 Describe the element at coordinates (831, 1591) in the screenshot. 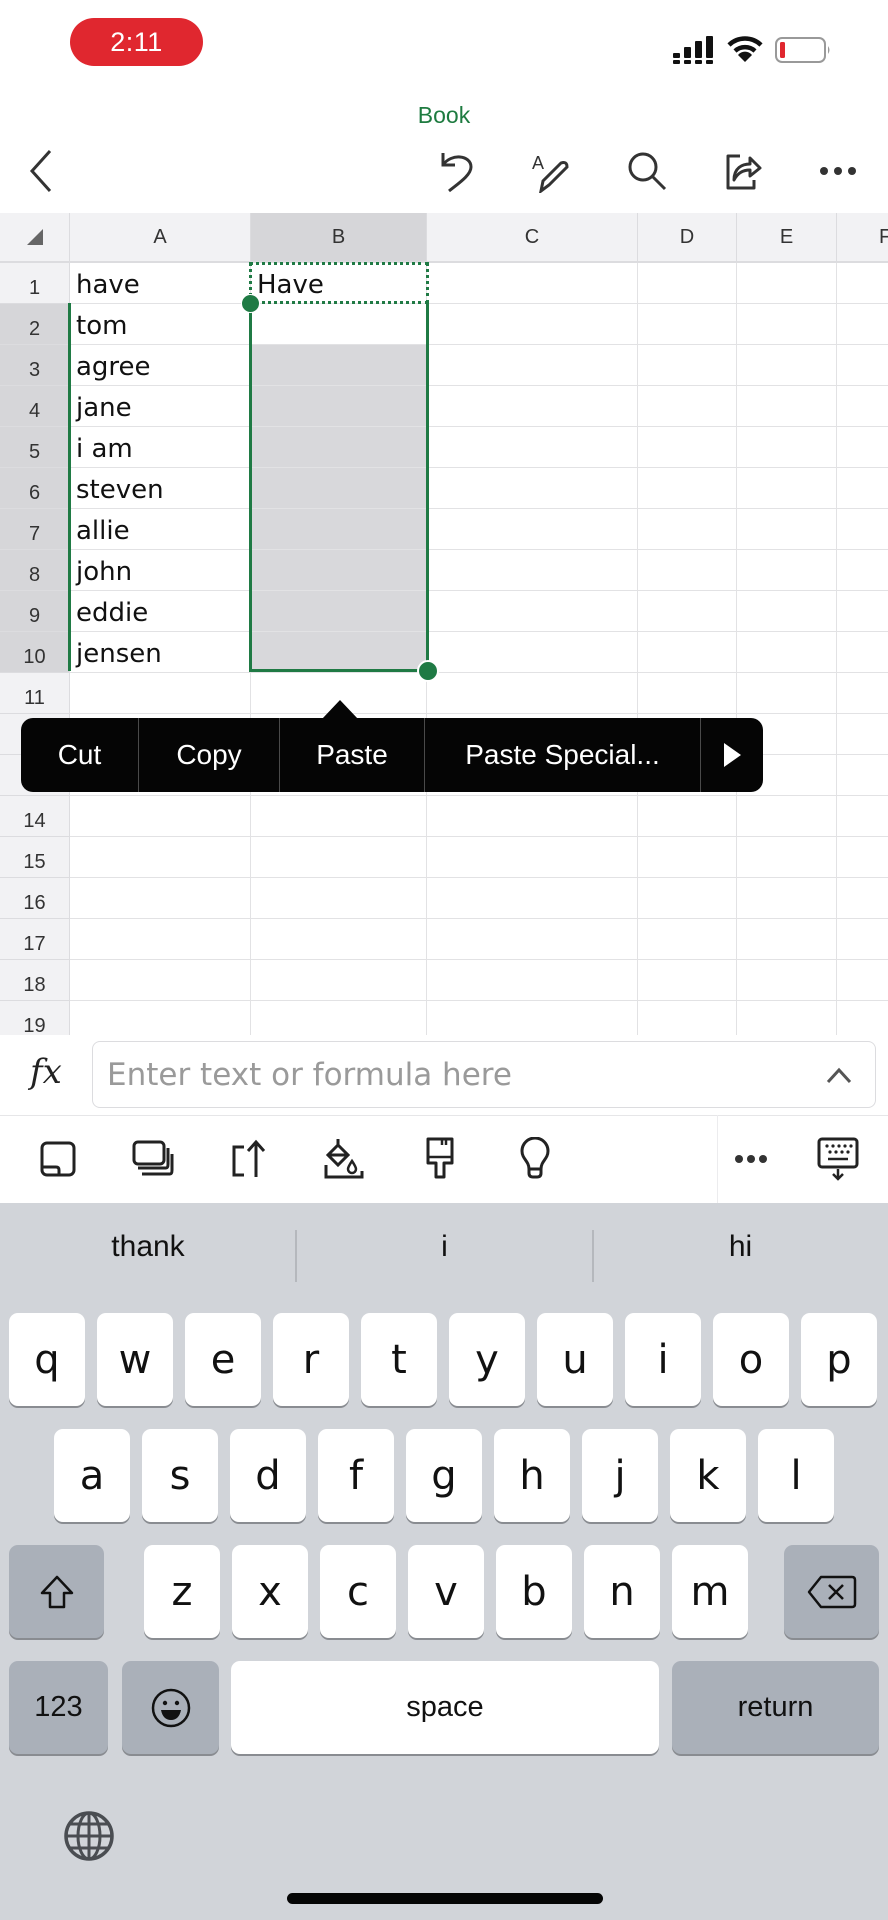

I see `delete-key` at that location.